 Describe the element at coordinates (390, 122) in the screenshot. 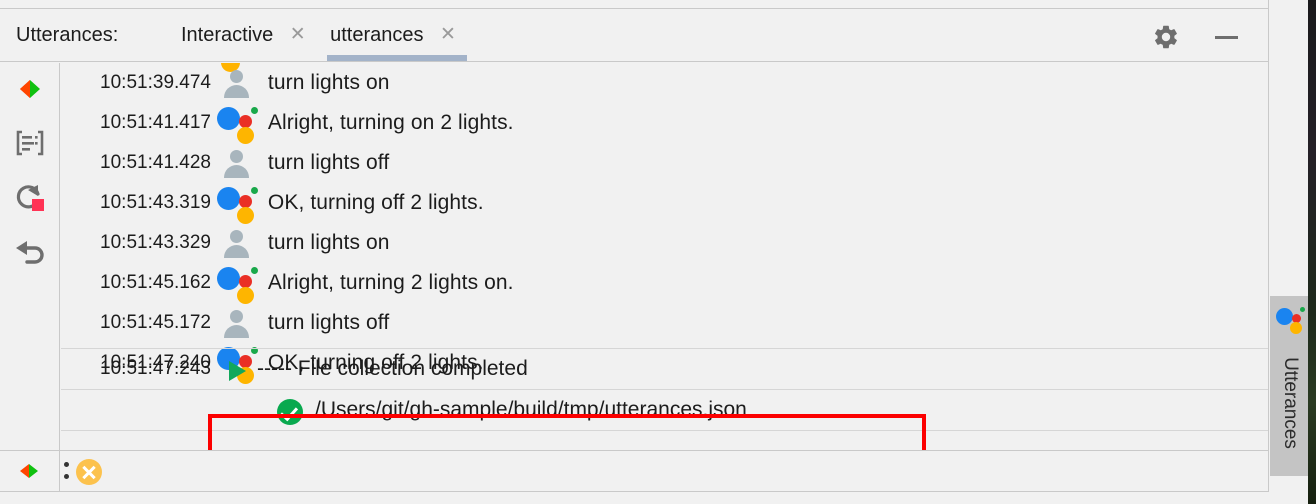

I see `row-message: Alright, turning on 2 lights.` at that location.